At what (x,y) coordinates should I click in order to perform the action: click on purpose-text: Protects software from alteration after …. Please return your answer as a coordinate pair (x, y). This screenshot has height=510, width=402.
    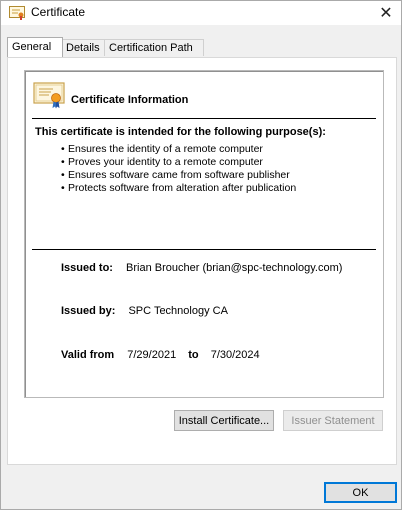
    Looking at the image, I should click on (182, 188).